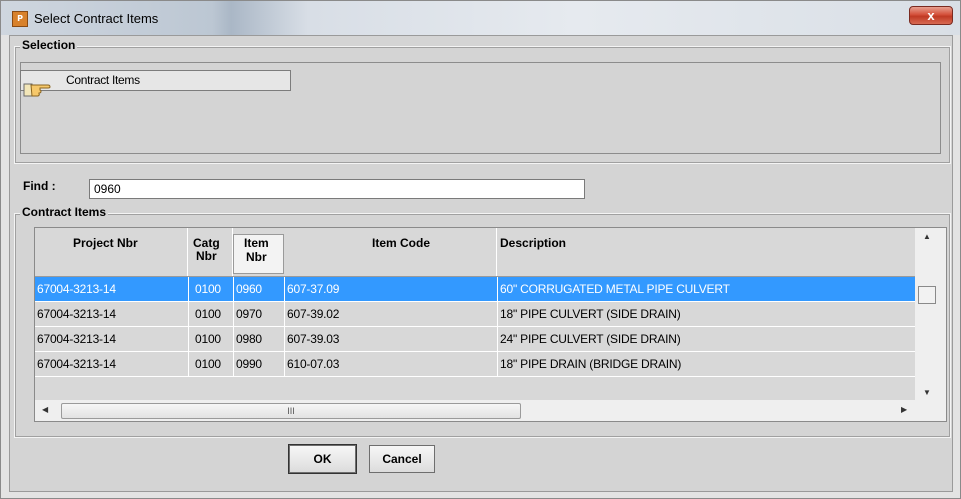  I want to click on cell-item-code: 610-07.03, so click(313, 364).